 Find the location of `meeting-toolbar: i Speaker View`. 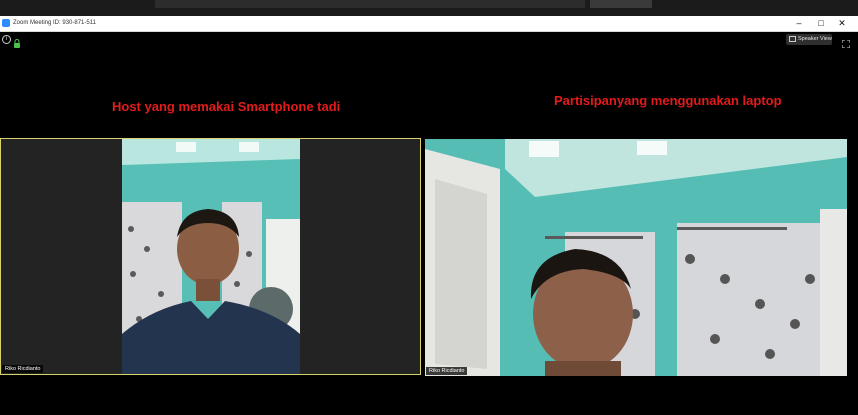

meeting-toolbar: i Speaker View is located at coordinates (429, 40).